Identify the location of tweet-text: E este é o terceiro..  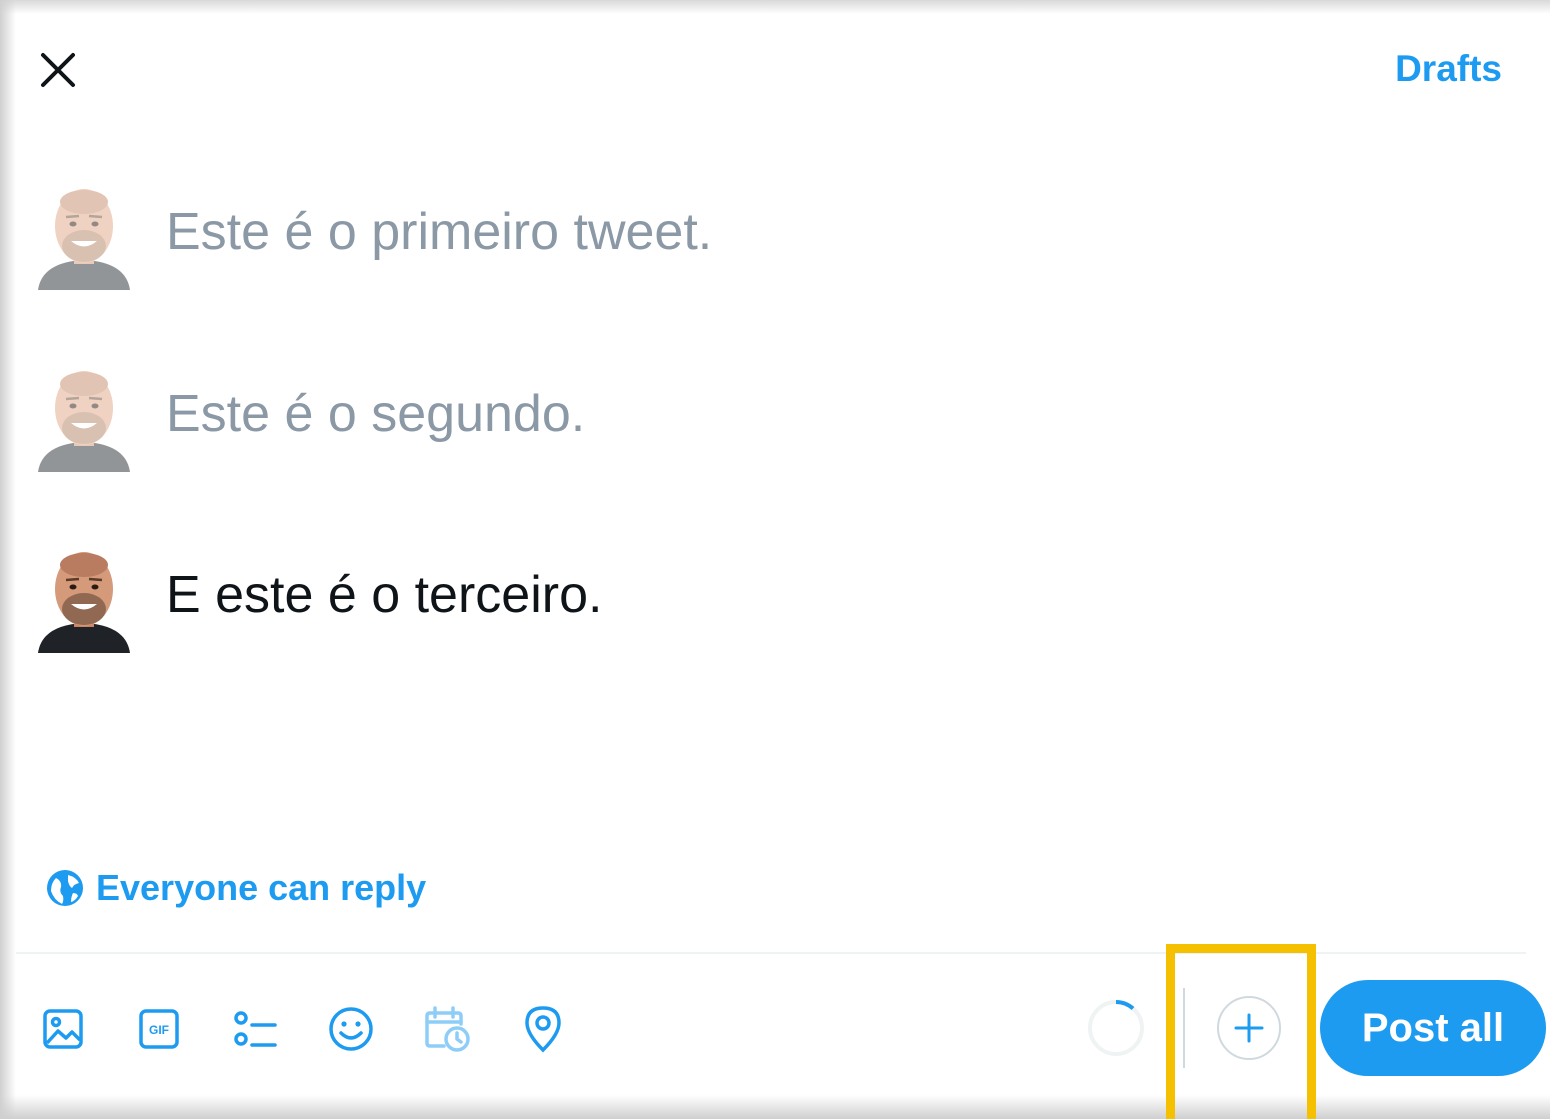
(384, 595).